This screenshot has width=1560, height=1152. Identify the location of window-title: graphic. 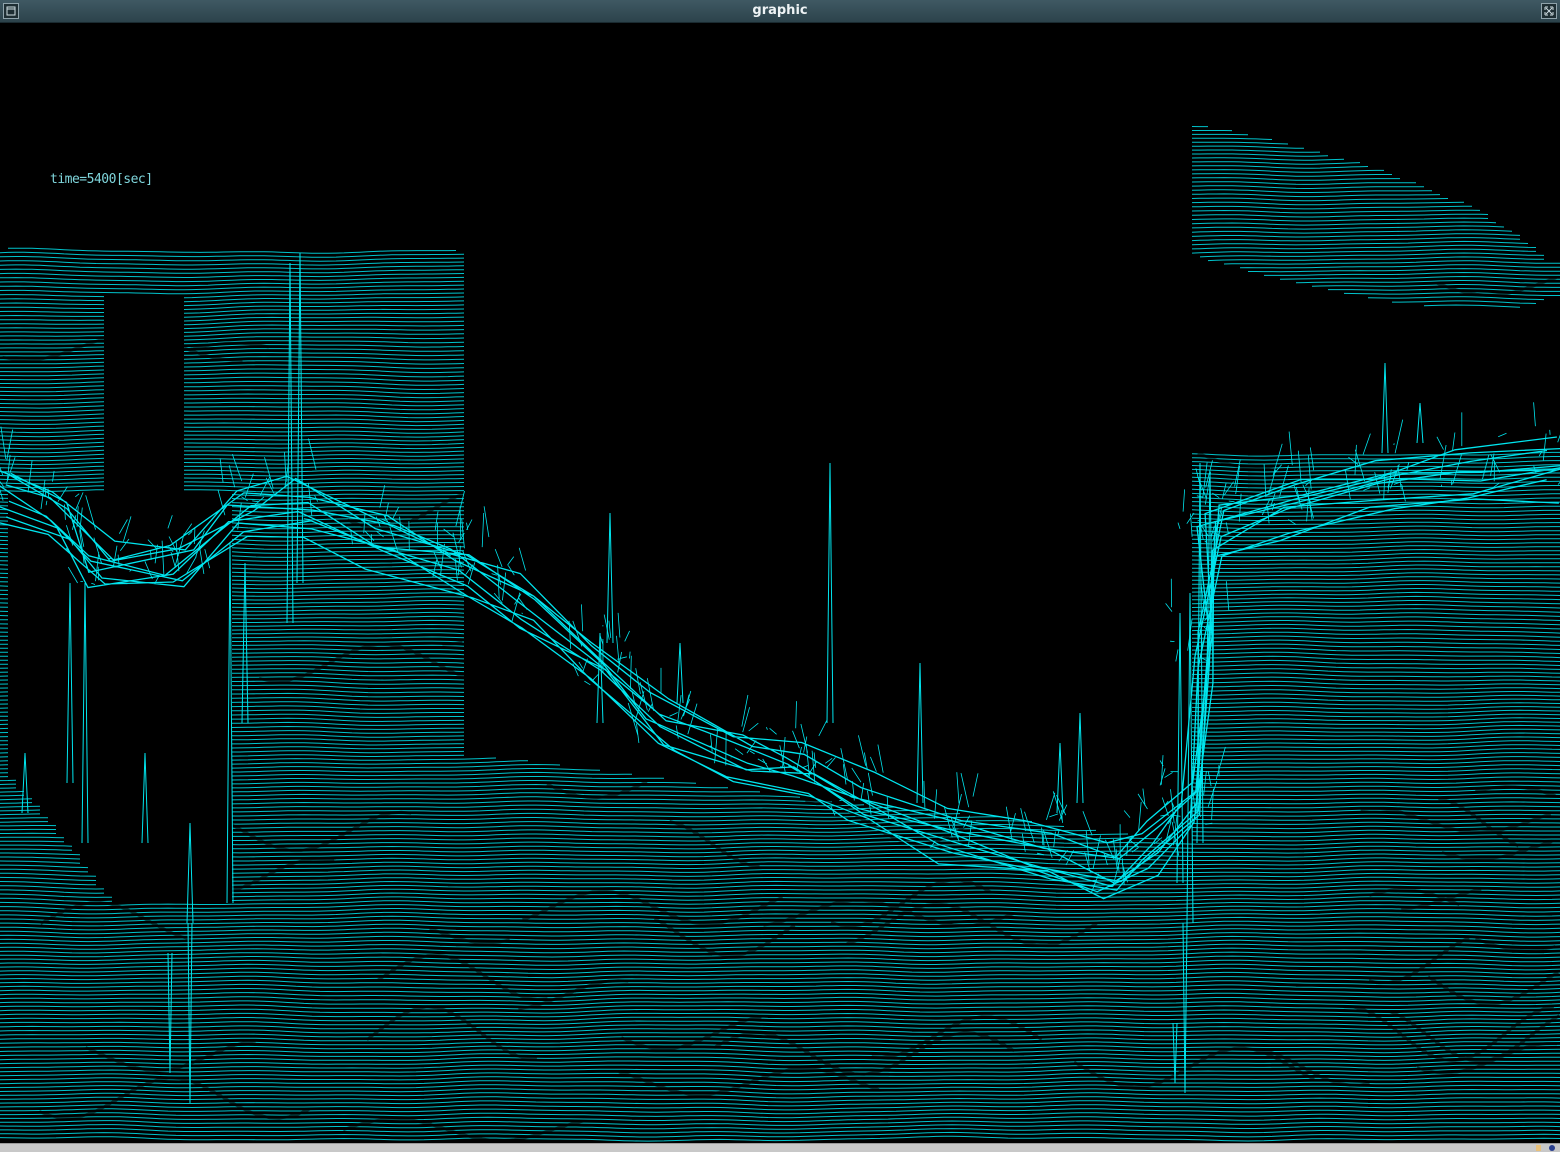
(780, 10).